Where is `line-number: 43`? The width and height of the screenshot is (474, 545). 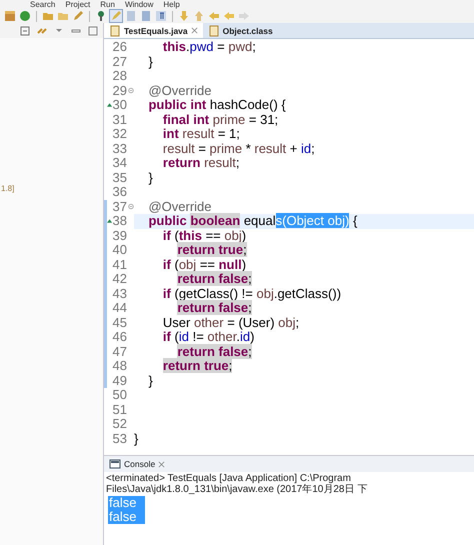 line-number: 43 is located at coordinates (120, 293).